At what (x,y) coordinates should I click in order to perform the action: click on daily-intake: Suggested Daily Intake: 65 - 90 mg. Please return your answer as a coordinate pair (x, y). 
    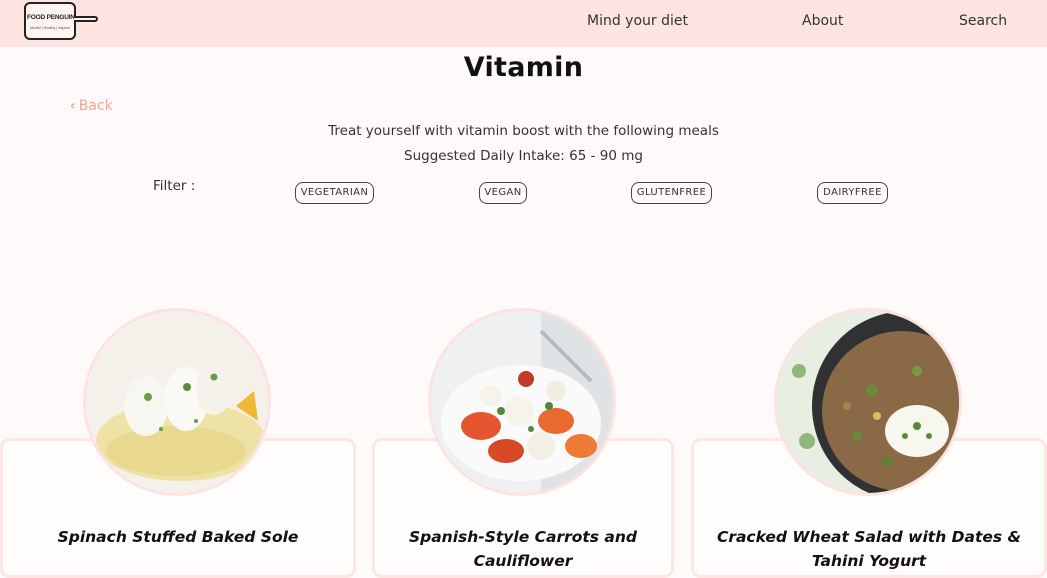
    Looking at the image, I should click on (523, 156).